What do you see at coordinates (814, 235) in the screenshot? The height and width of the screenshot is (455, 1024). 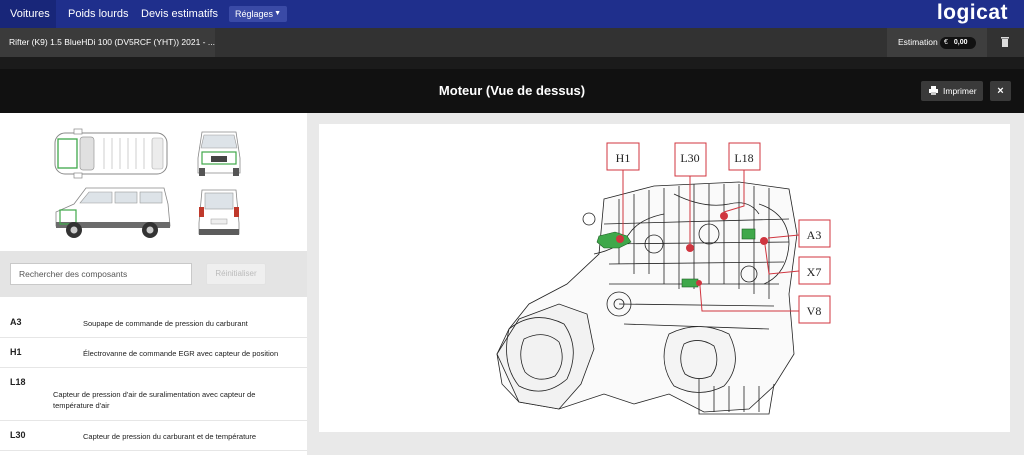 I see `callout-a3: A3` at bounding box center [814, 235].